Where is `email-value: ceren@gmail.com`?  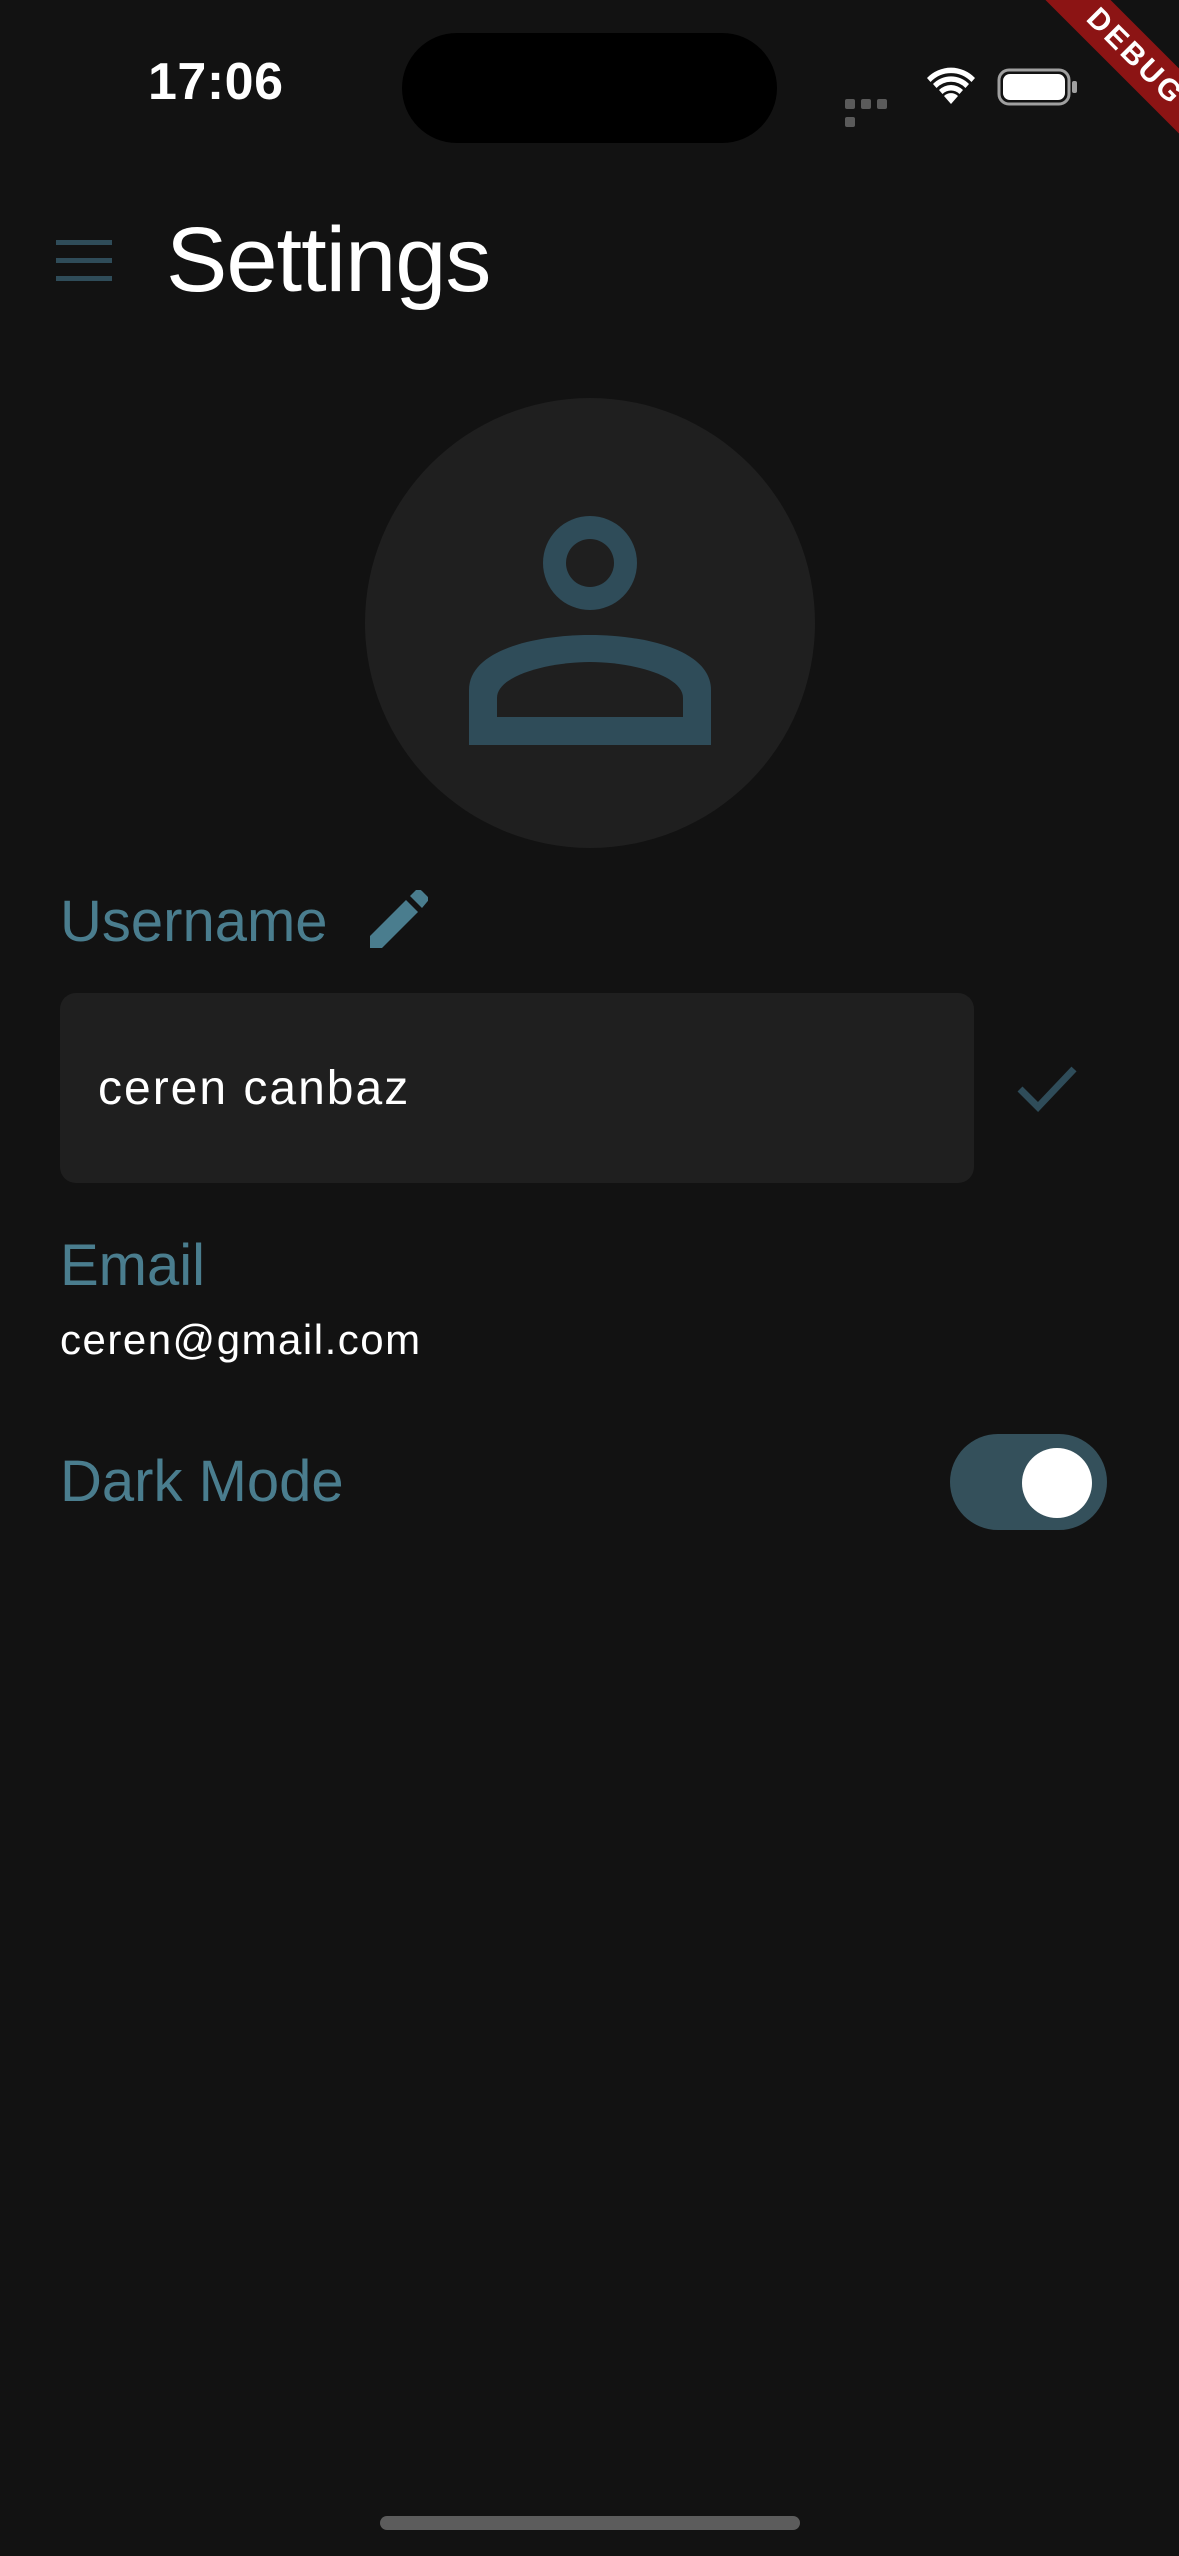 email-value: ceren@gmail.com is located at coordinates (241, 1339).